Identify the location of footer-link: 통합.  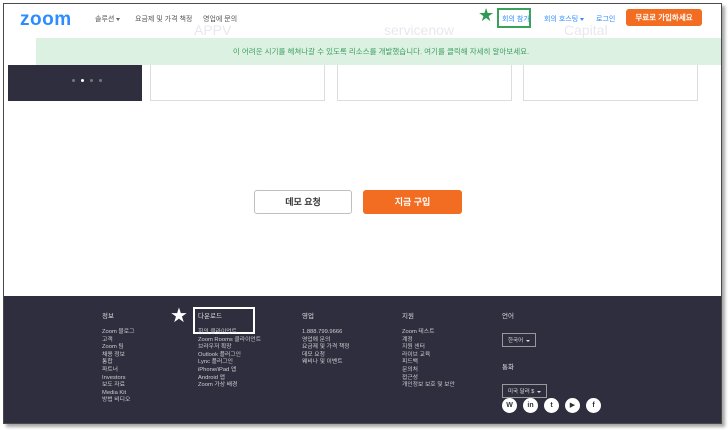
(118, 363).